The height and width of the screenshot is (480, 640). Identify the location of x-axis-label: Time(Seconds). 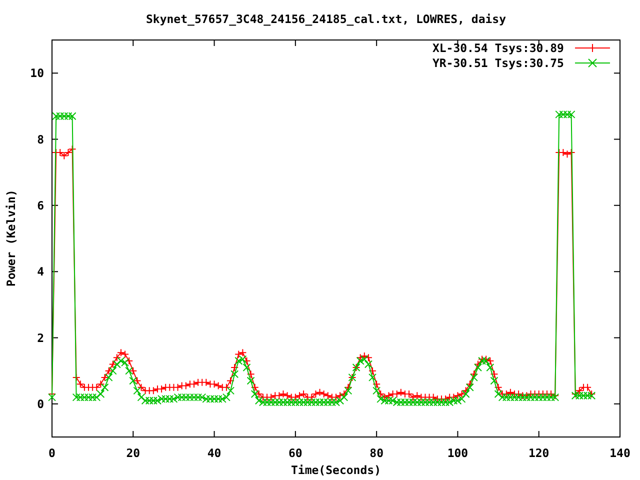
(336, 470).